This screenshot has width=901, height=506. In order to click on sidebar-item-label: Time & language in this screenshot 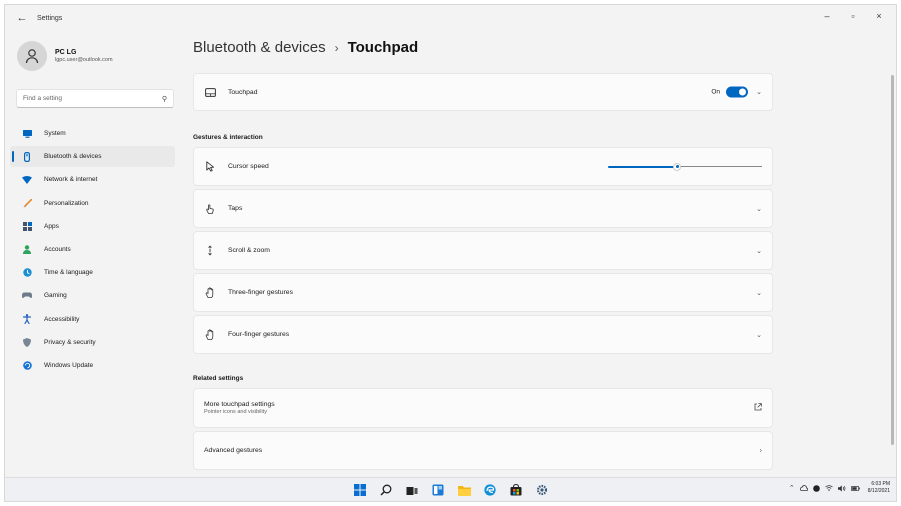, I will do `click(68, 273)`.